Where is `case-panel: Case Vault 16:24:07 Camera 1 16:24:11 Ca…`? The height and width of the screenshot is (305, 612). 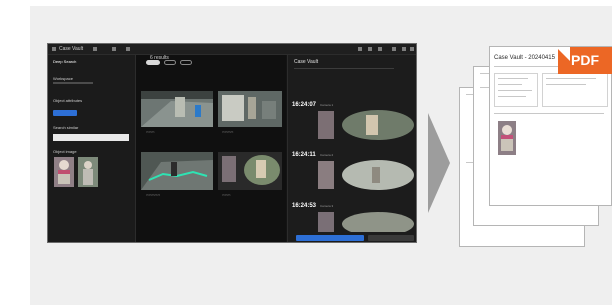 case-panel: Case Vault 16:24:07 Camera 1 16:24:11 Ca… is located at coordinates (351, 148).